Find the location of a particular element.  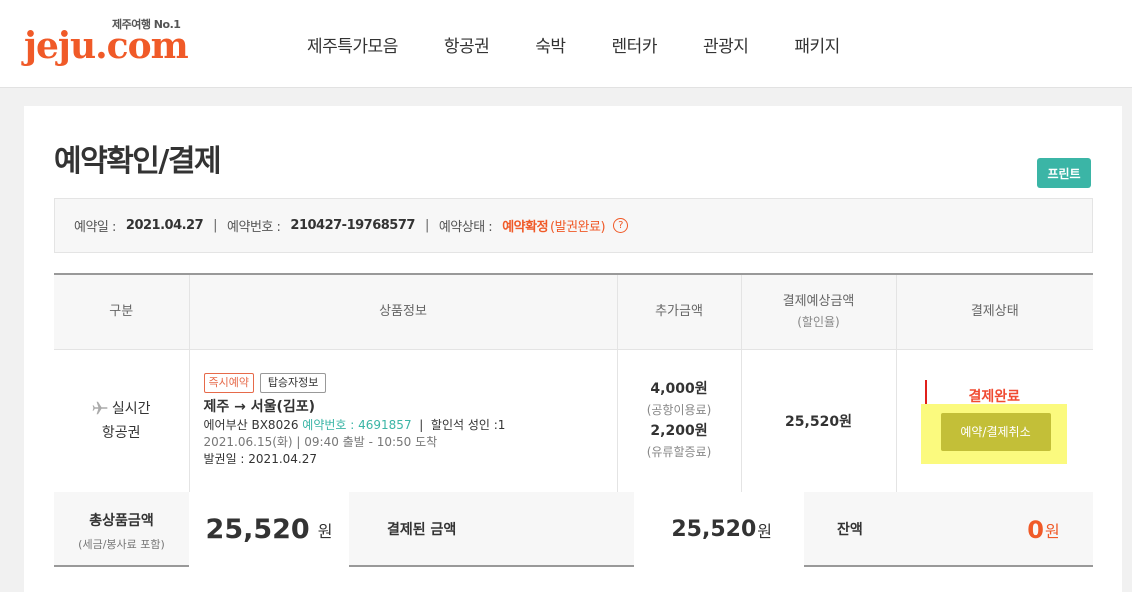

nav-item-rentcar: 렌터카 is located at coordinates (635, 44).